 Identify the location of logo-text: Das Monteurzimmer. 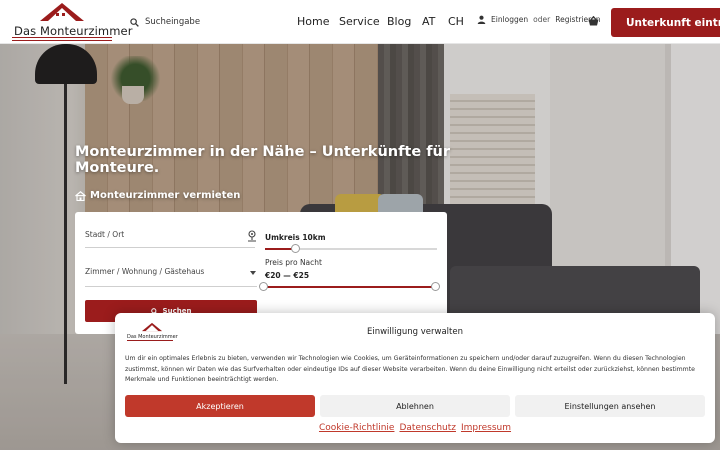
(73, 31).